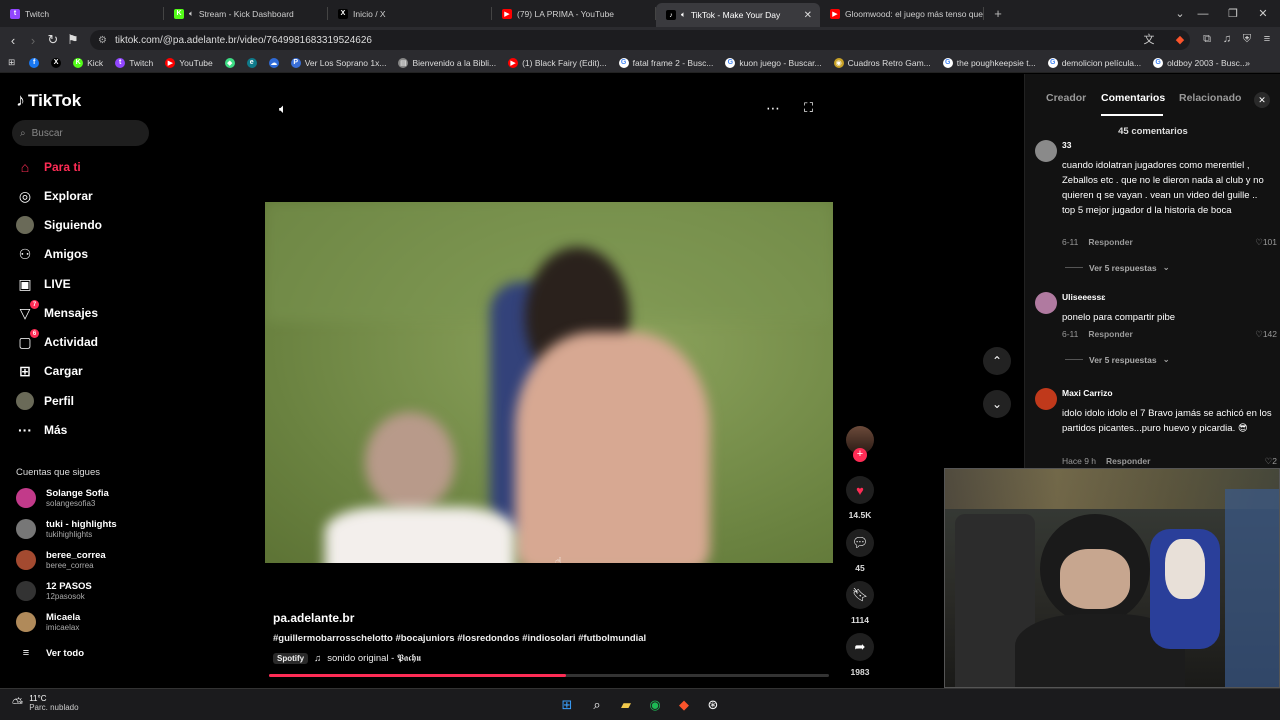 This screenshot has height=720, width=1280. Describe the element at coordinates (48, 622) in the screenshot. I see `followed-account: Micaela imicaelax` at that location.